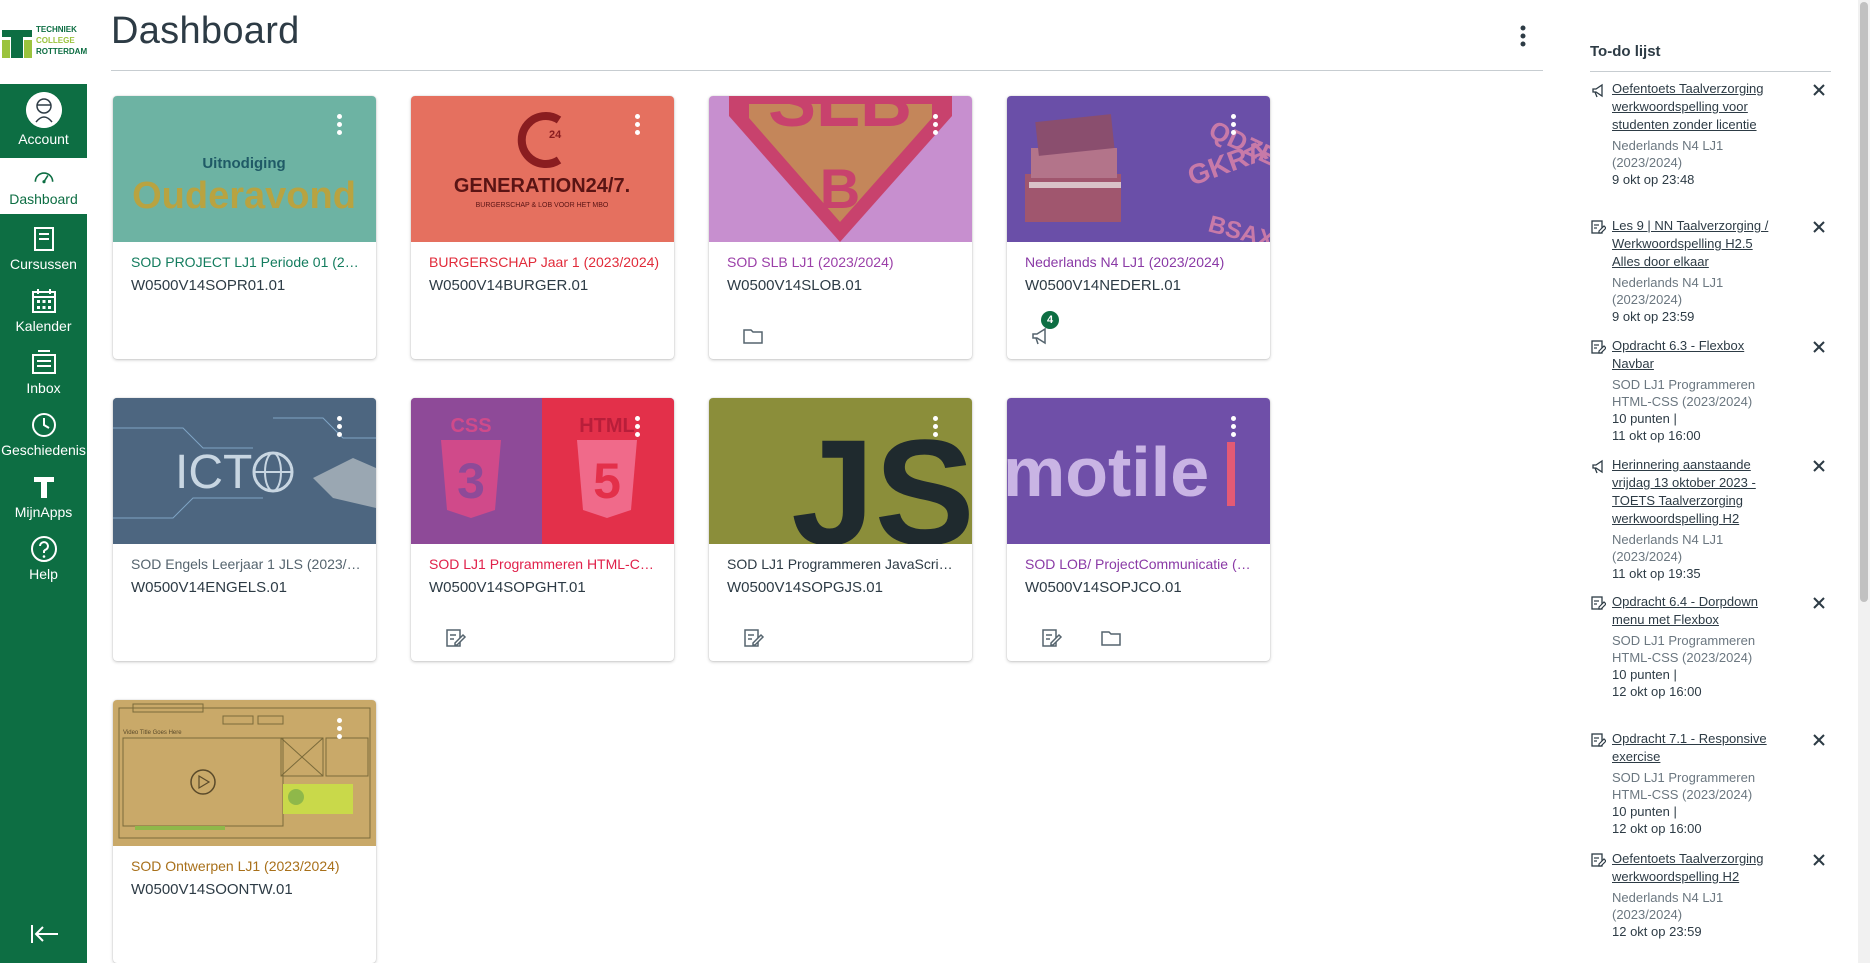  I want to click on scrollbar-thumb, so click(1864, 302).